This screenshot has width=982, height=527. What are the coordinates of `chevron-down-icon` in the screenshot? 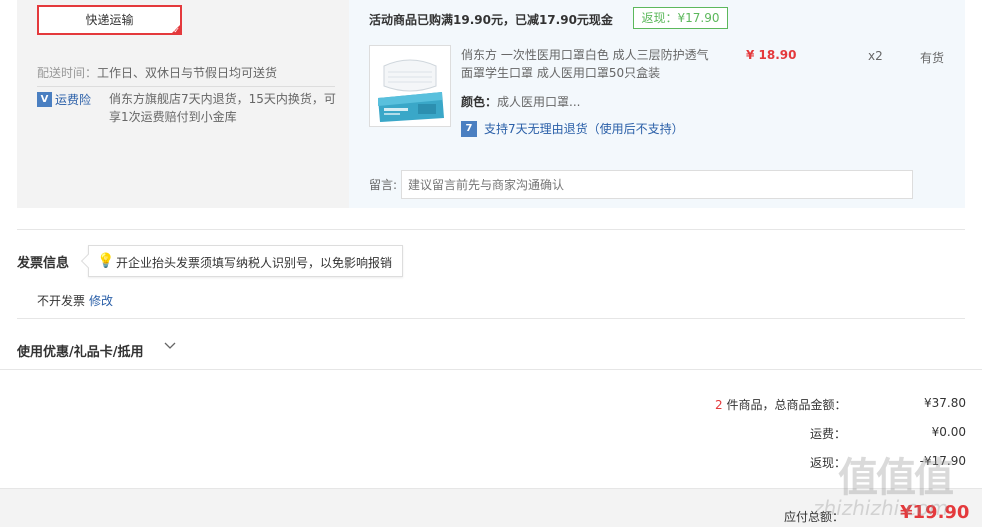 It's located at (170, 347).